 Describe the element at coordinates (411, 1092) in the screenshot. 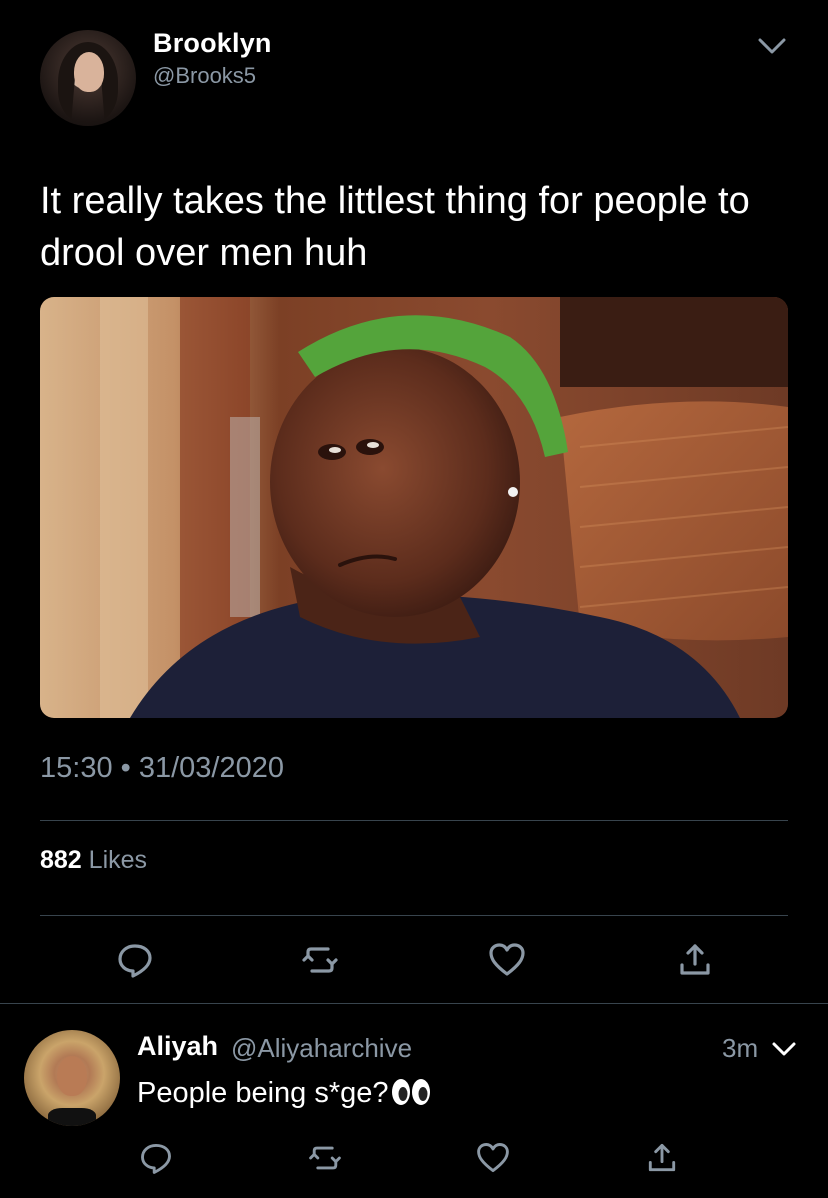

I see `eyes-emoji-icon` at that location.